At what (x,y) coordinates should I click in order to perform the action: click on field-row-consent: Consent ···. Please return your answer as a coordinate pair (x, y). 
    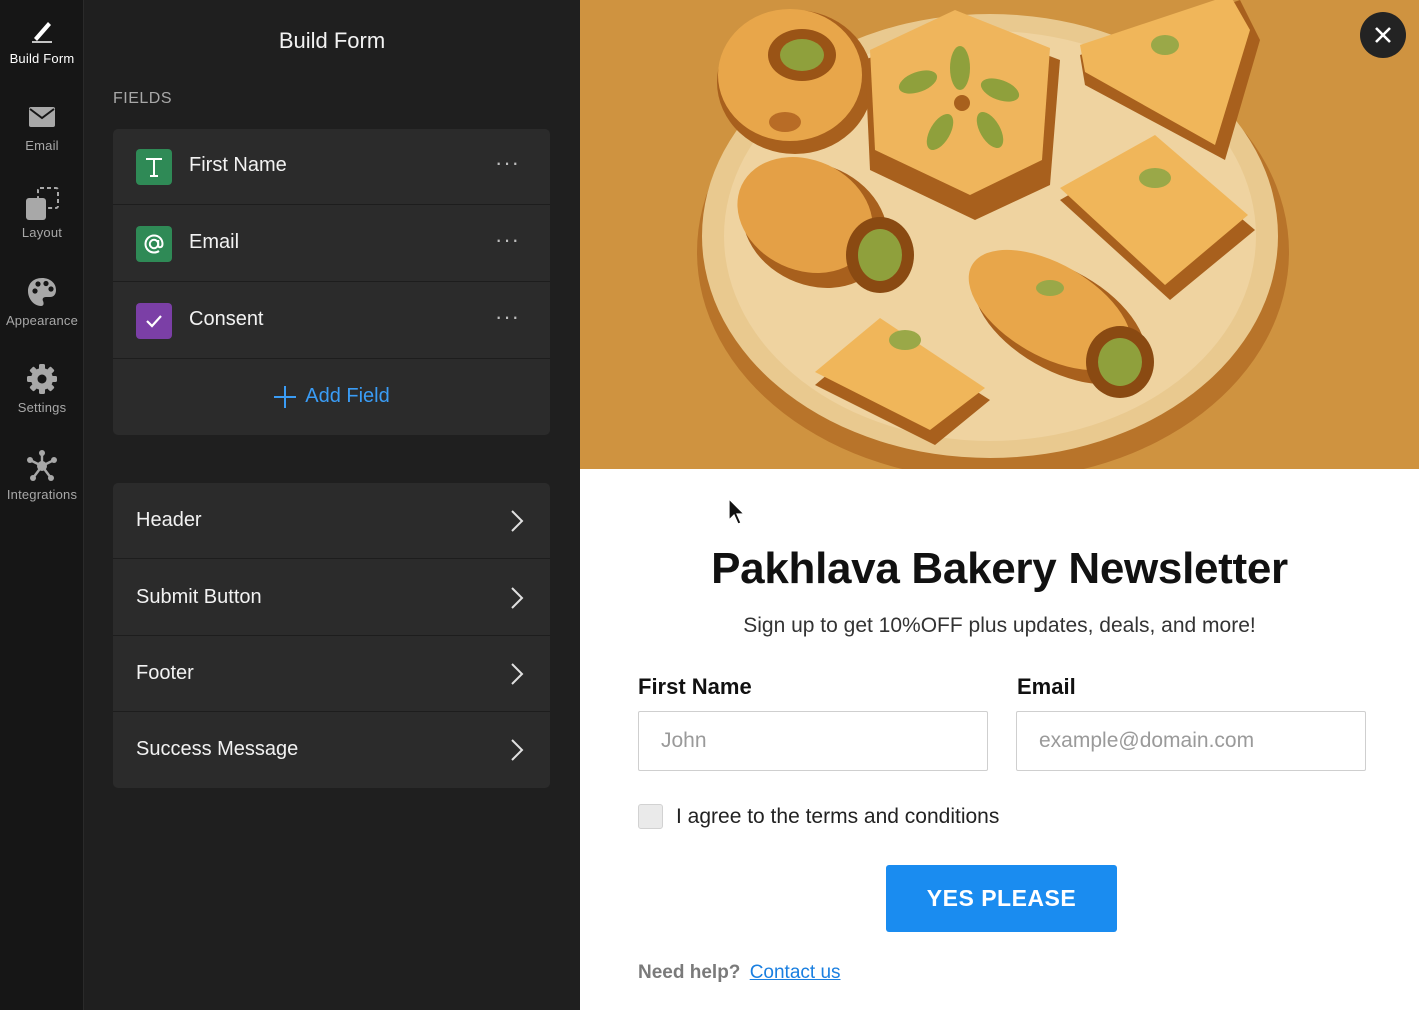
    Looking at the image, I should click on (331, 321).